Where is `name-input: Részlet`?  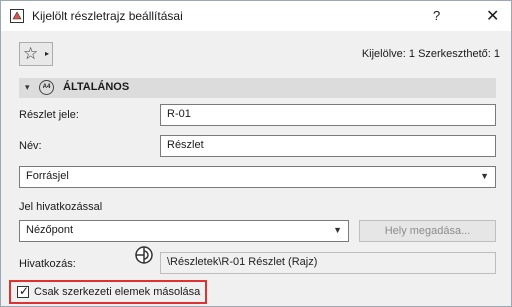
name-input: Részlet is located at coordinates (328, 146).